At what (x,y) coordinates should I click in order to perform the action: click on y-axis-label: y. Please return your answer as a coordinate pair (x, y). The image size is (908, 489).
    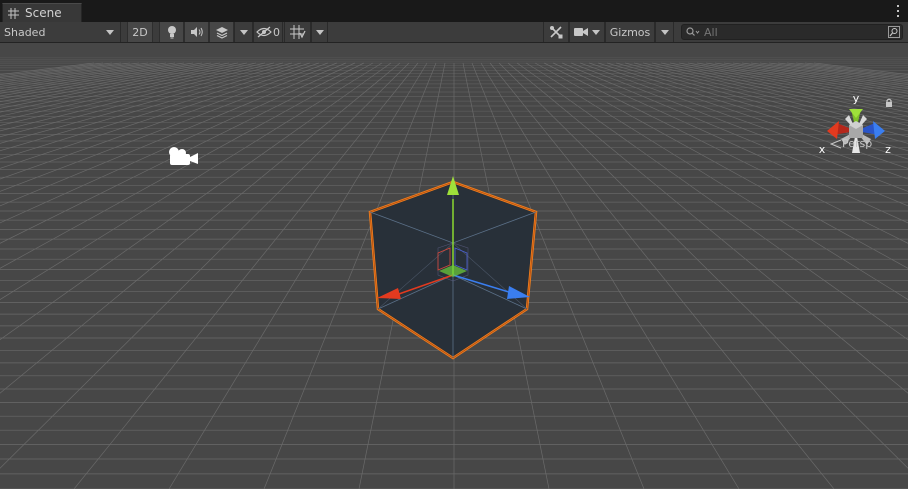
    Looking at the image, I should click on (856, 98).